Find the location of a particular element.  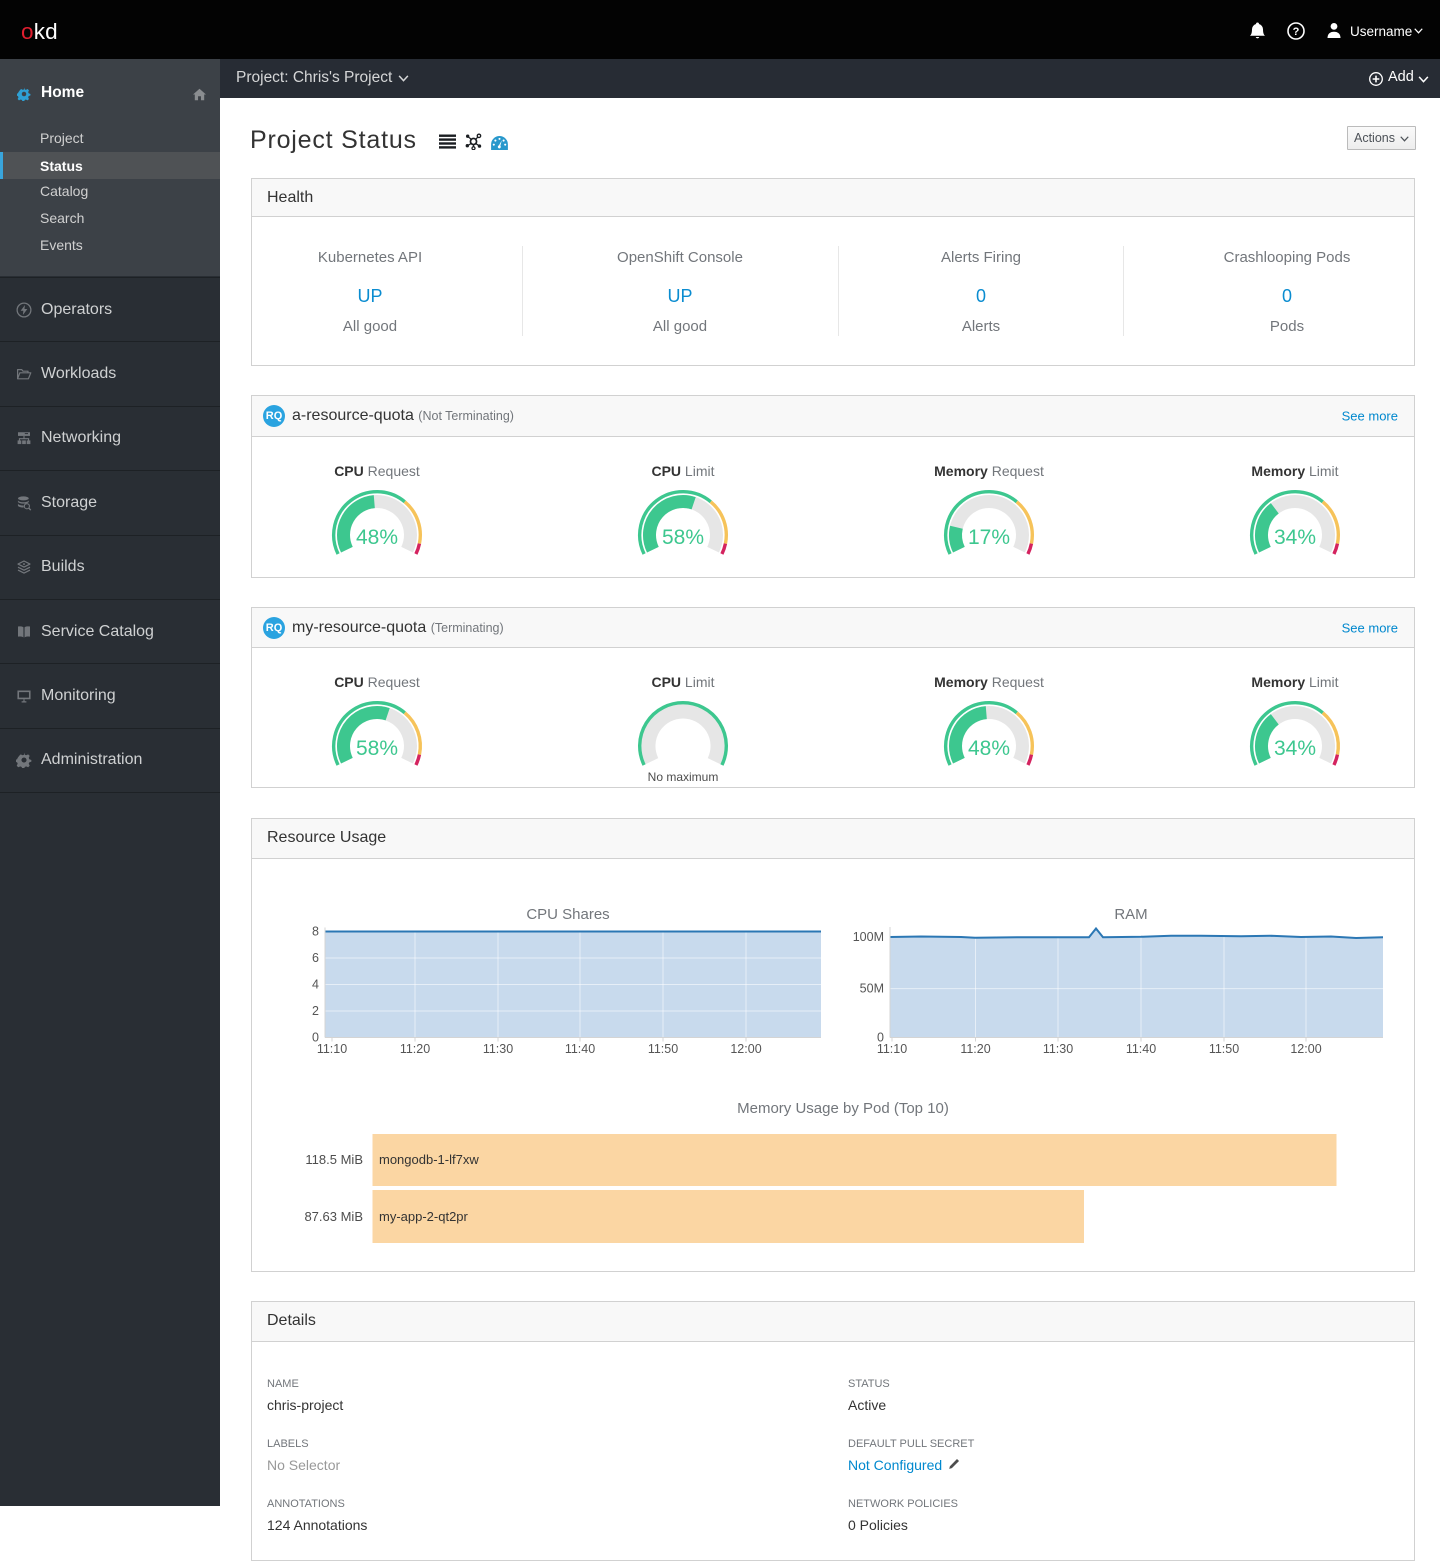

svg-text: my-app-2-qt2pr is located at coordinates (424, 1216).